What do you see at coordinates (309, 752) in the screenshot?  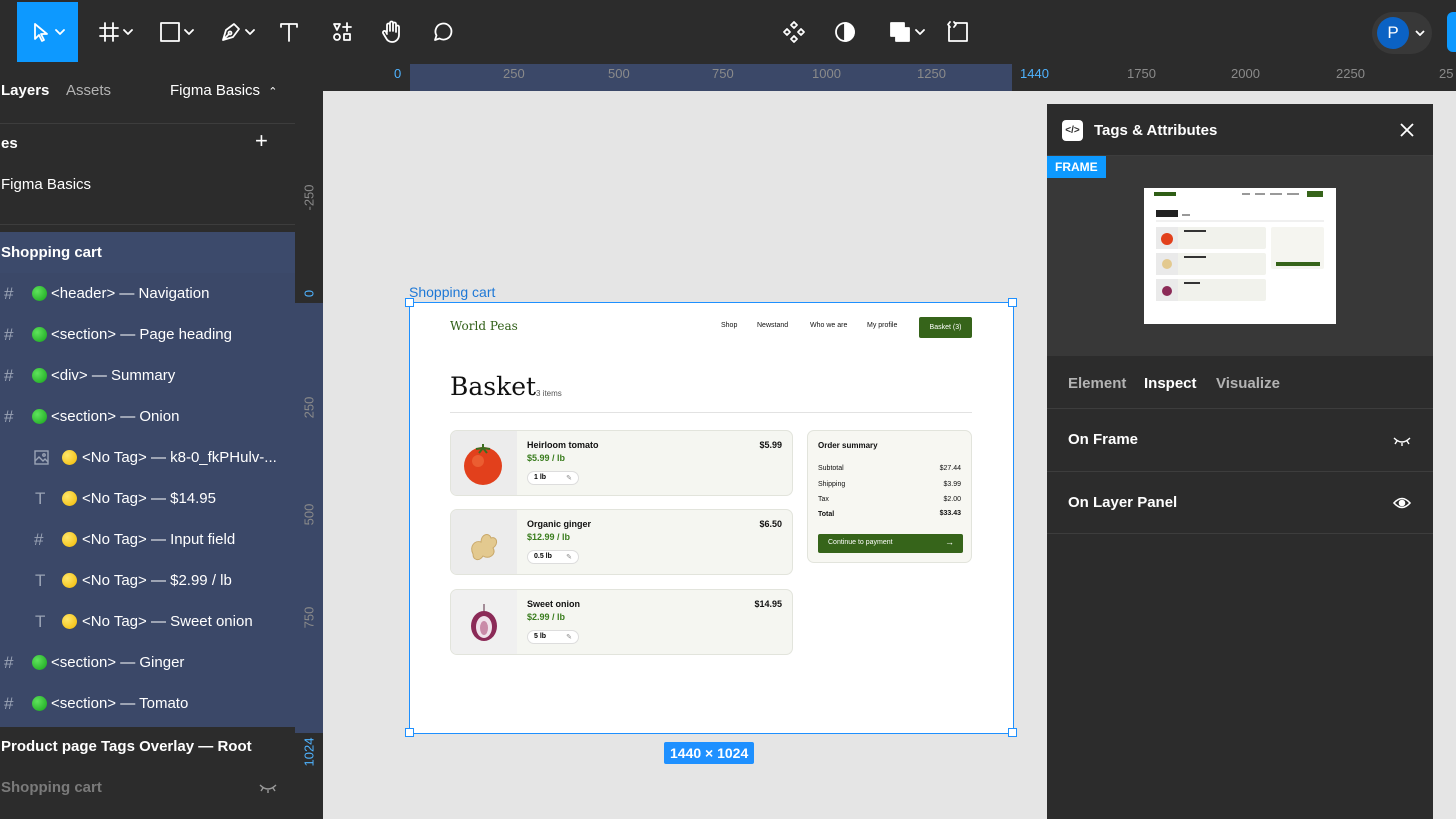 I see `ruler-tick: 1024` at bounding box center [309, 752].